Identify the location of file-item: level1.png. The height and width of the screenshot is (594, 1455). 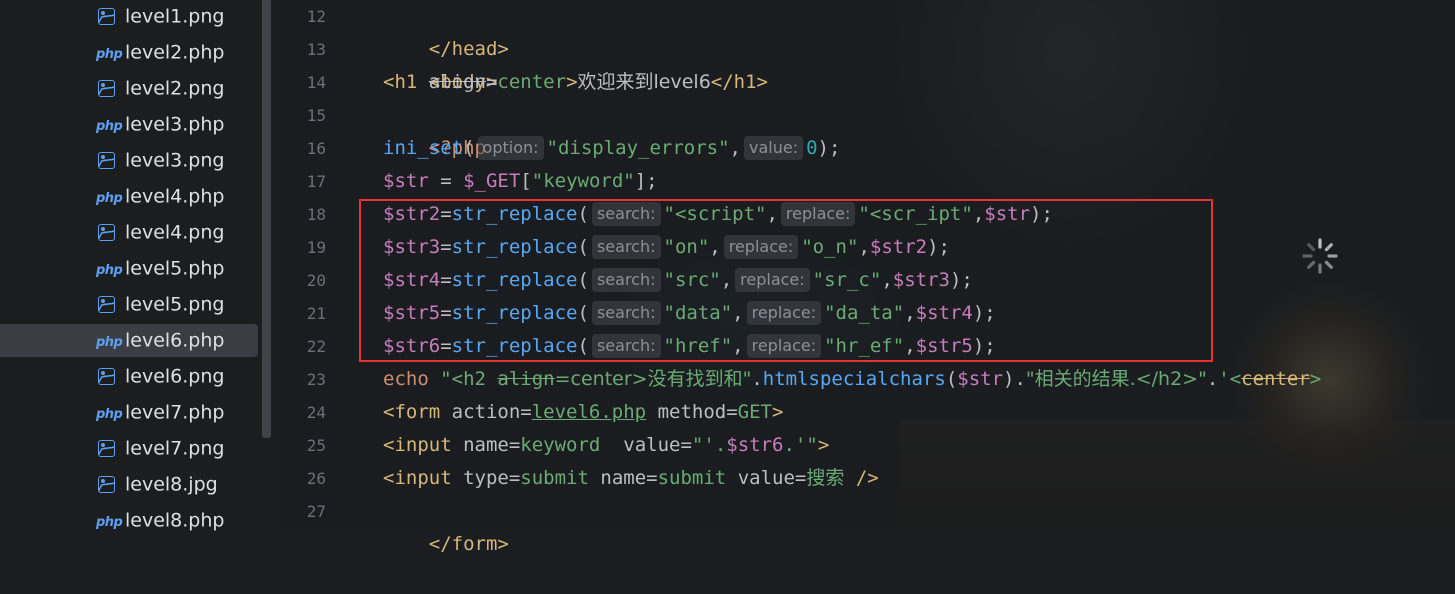
(129, 16).